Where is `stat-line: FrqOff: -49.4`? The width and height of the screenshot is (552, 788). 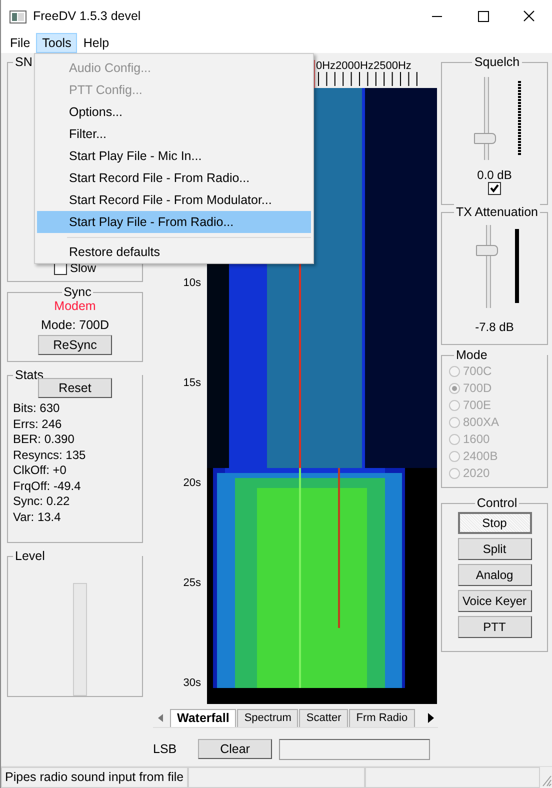 stat-line: FrqOff: -49.4 is located at coordinates (47, 486).